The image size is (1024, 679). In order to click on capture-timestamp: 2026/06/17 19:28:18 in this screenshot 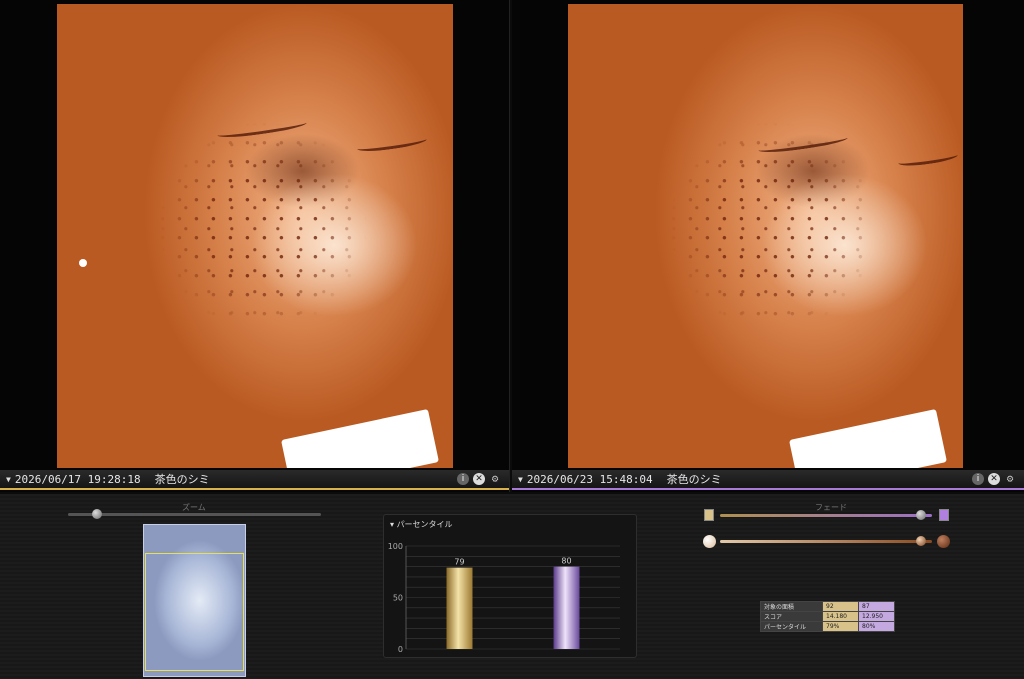, I will do `click(77, 479)`.